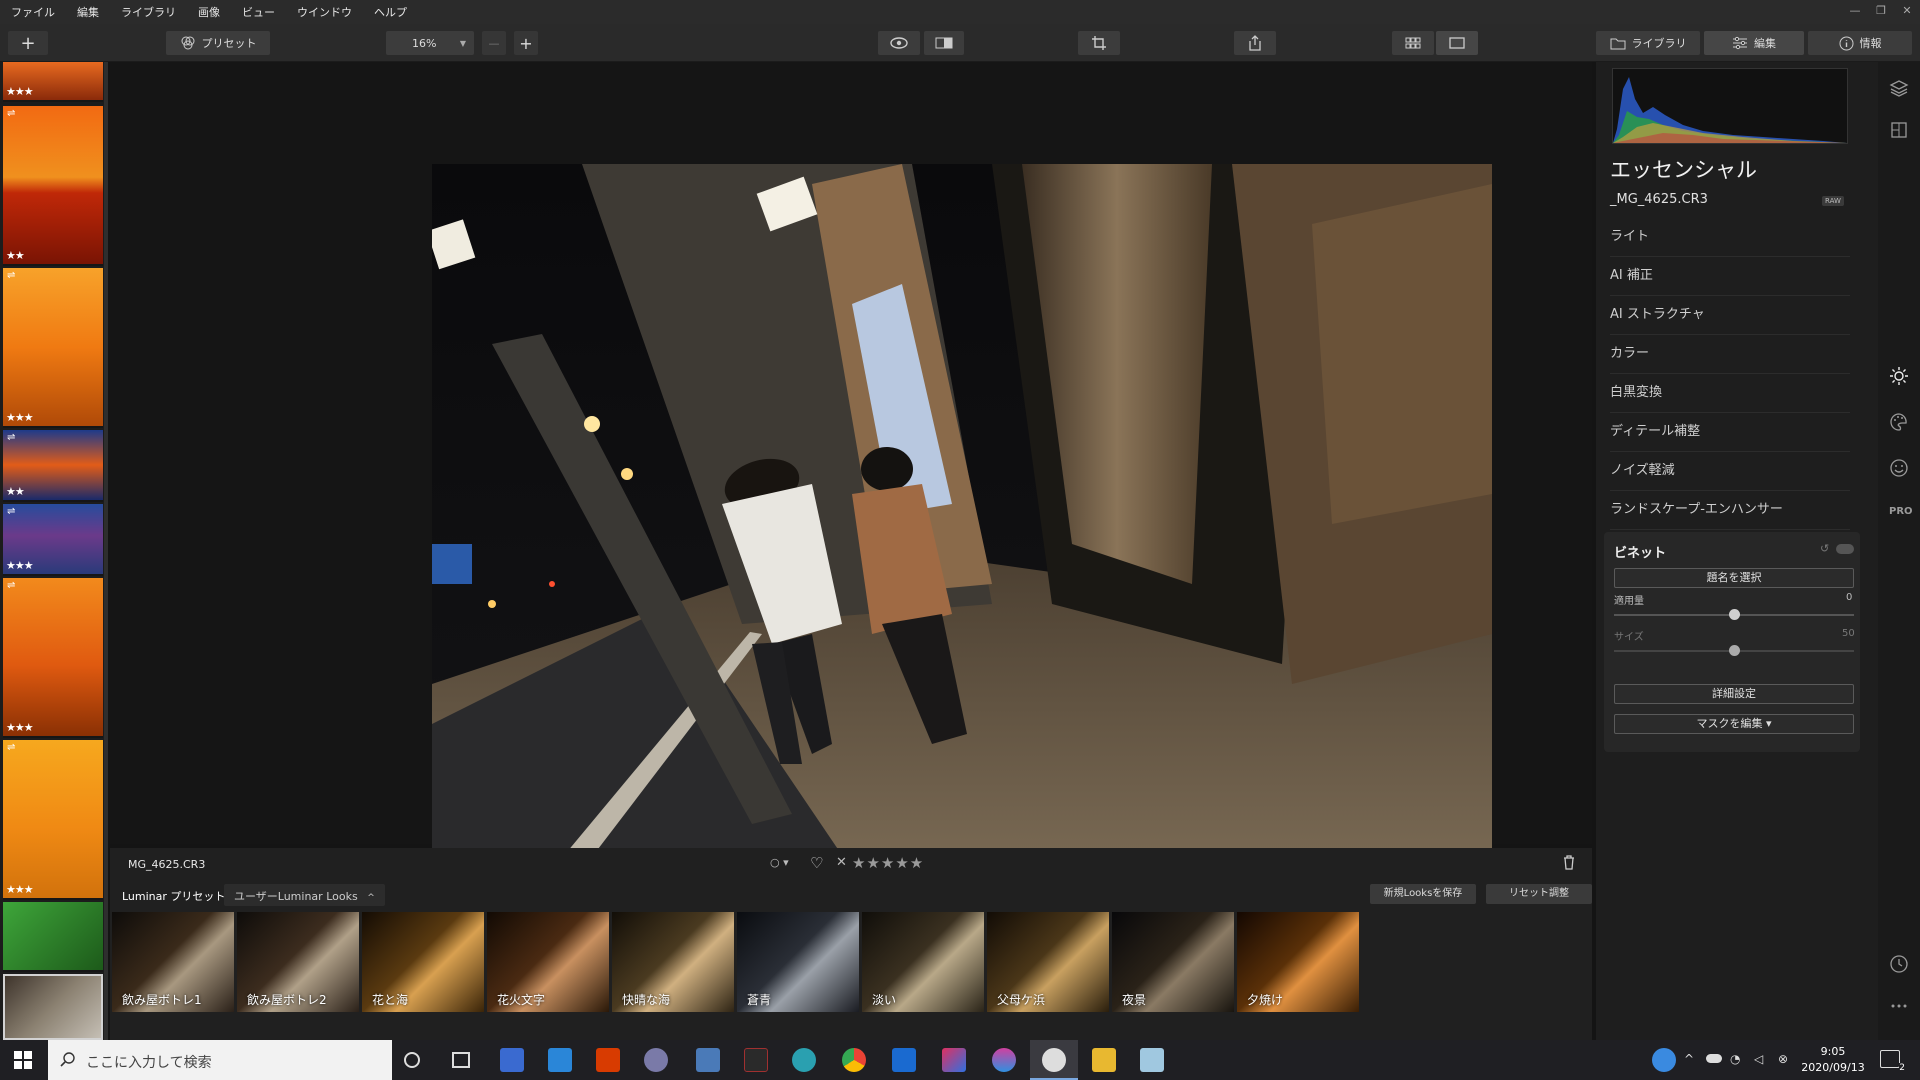 This screenshot has width=1920, height=1080. What do you see at coordinates (1899, 964) in the screenshot?
I see `history-icon` at bounding box center [1899, 964].